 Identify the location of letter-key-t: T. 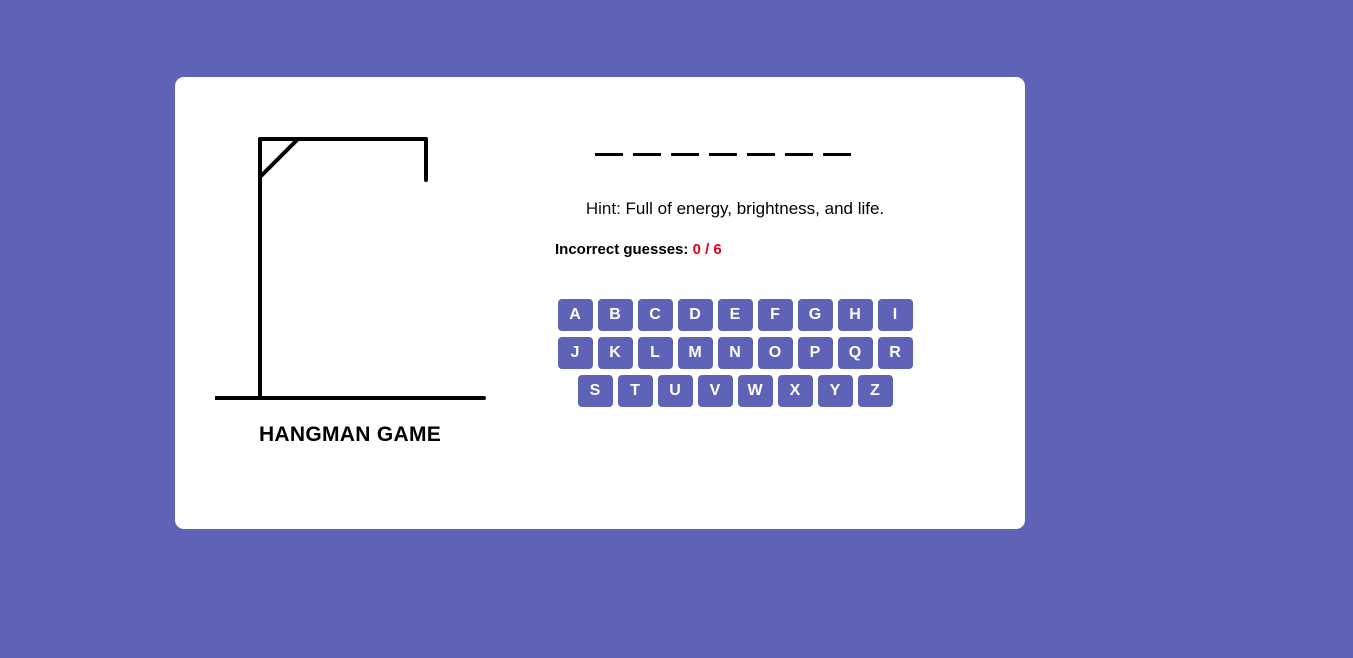
(635, 391).